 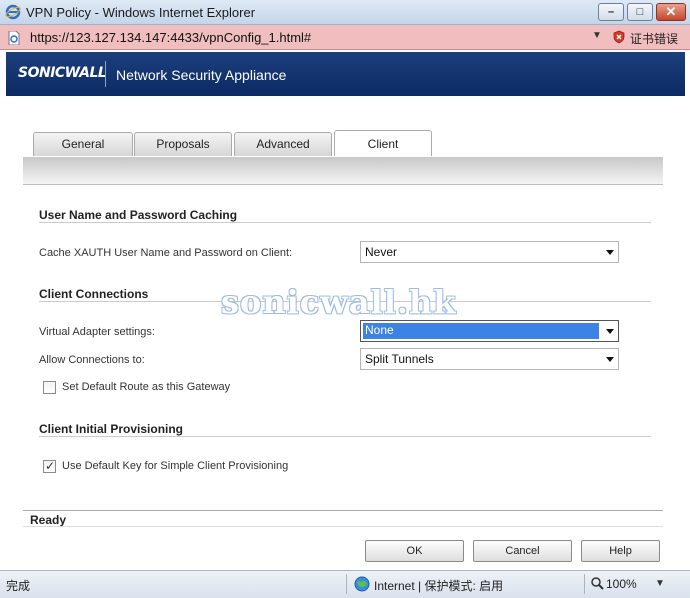 What do you see at coordinates (183, 144) in the screenshot?
I see `tab-proposals: Proposals` at bounding box center [183, 144].